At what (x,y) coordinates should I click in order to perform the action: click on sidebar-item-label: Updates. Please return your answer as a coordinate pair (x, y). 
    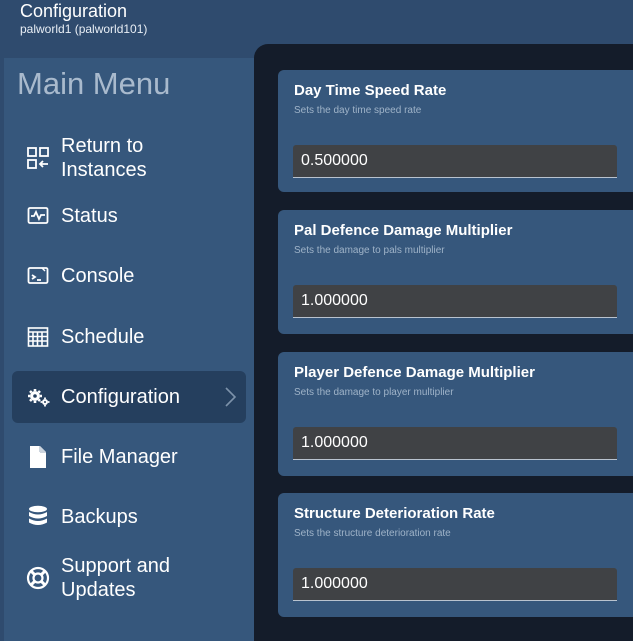
    Looking at the image, I should click on (98, 590).